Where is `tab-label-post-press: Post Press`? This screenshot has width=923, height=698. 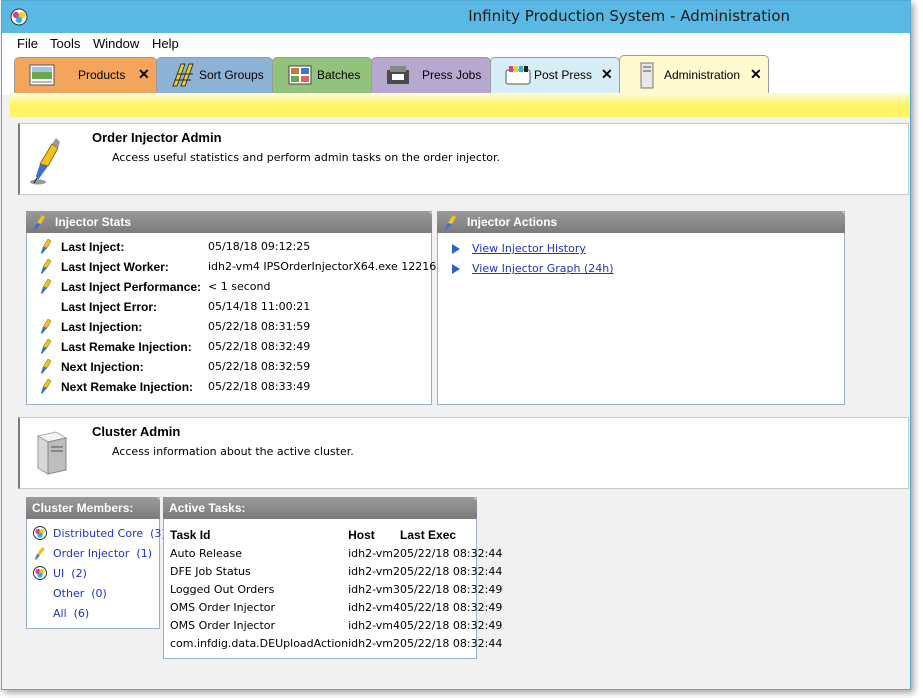 tab-label-post-press: Post Press is located at coordinates (563, 75).